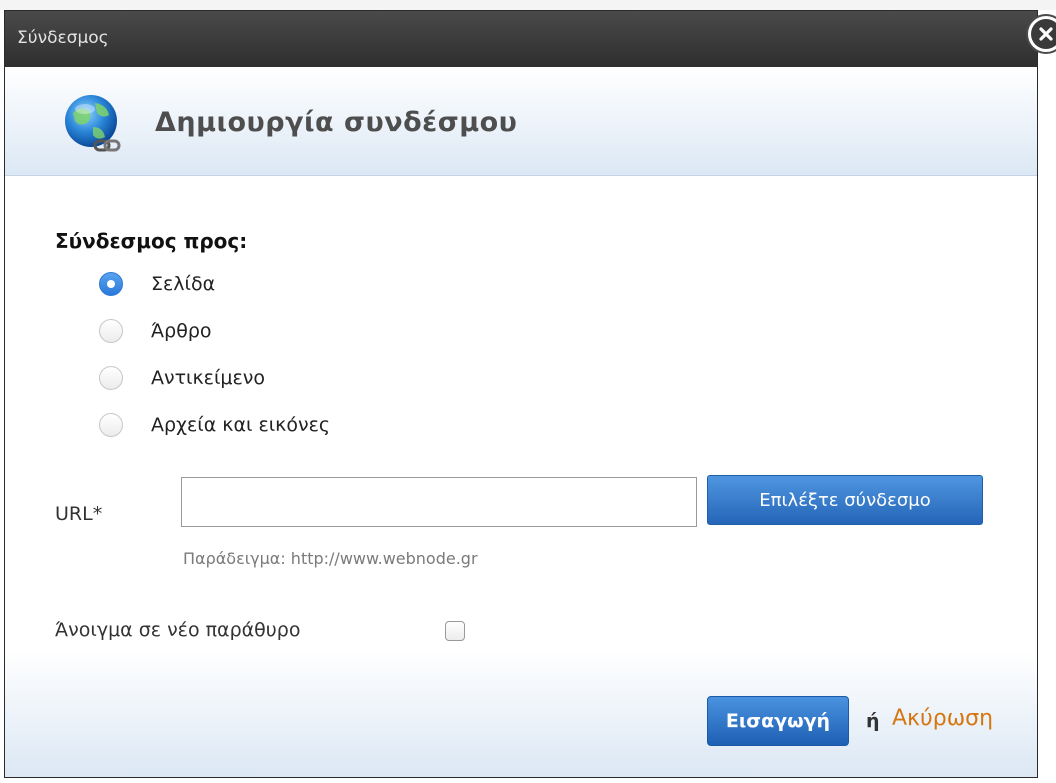  Describe the element at coordinates (330, 558) in the screenshot. I see `url-example-hint: Παράδειγμα: http://www.webnode.gr` at that location.